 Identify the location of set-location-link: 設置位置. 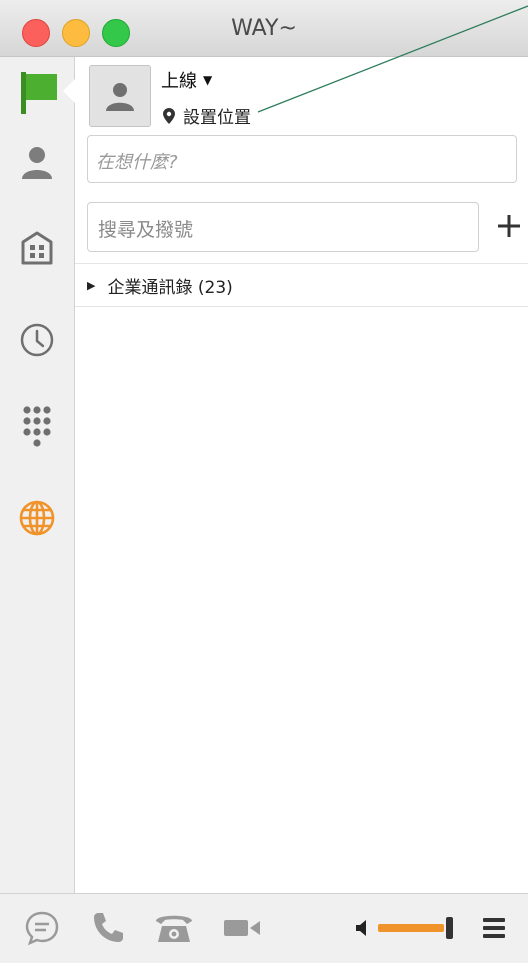
(207, 115).